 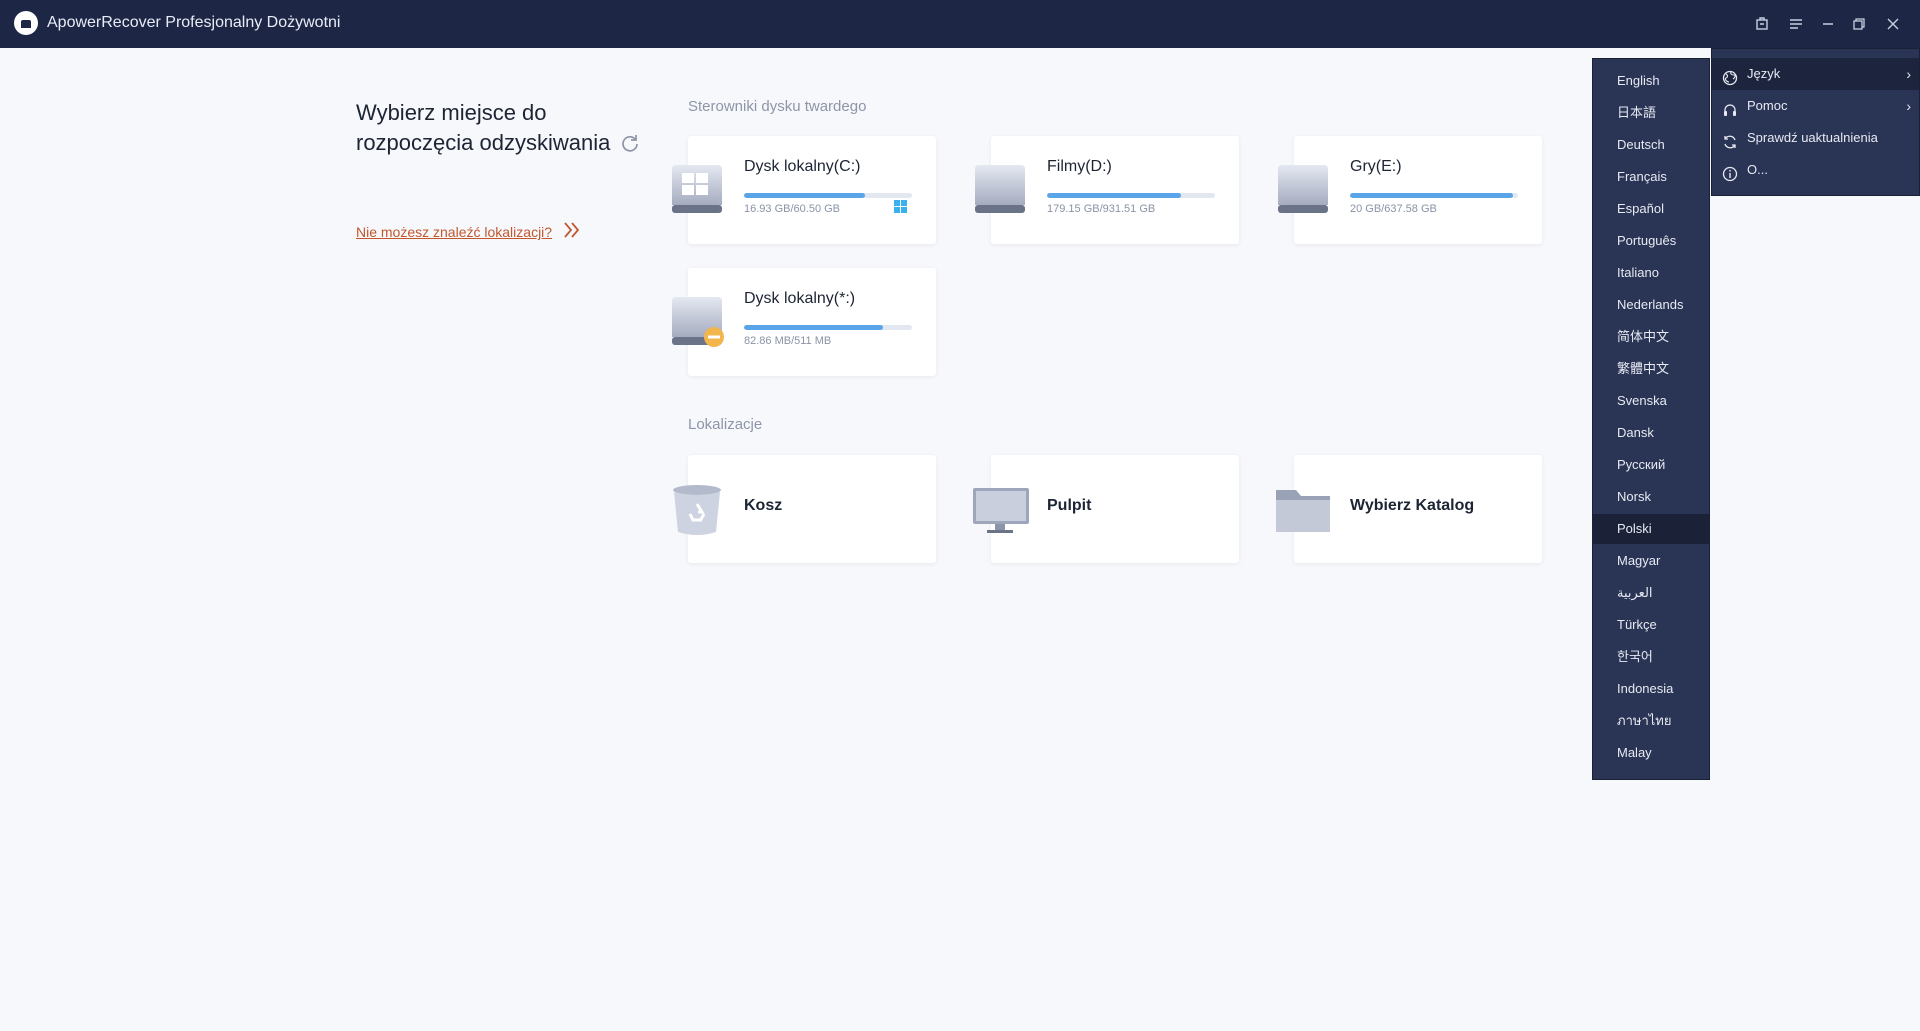 I want to click on drive-card-unknown: Dysk lokalny(*:) 82.86 MB/511 MB, so click(x=804, y=322).